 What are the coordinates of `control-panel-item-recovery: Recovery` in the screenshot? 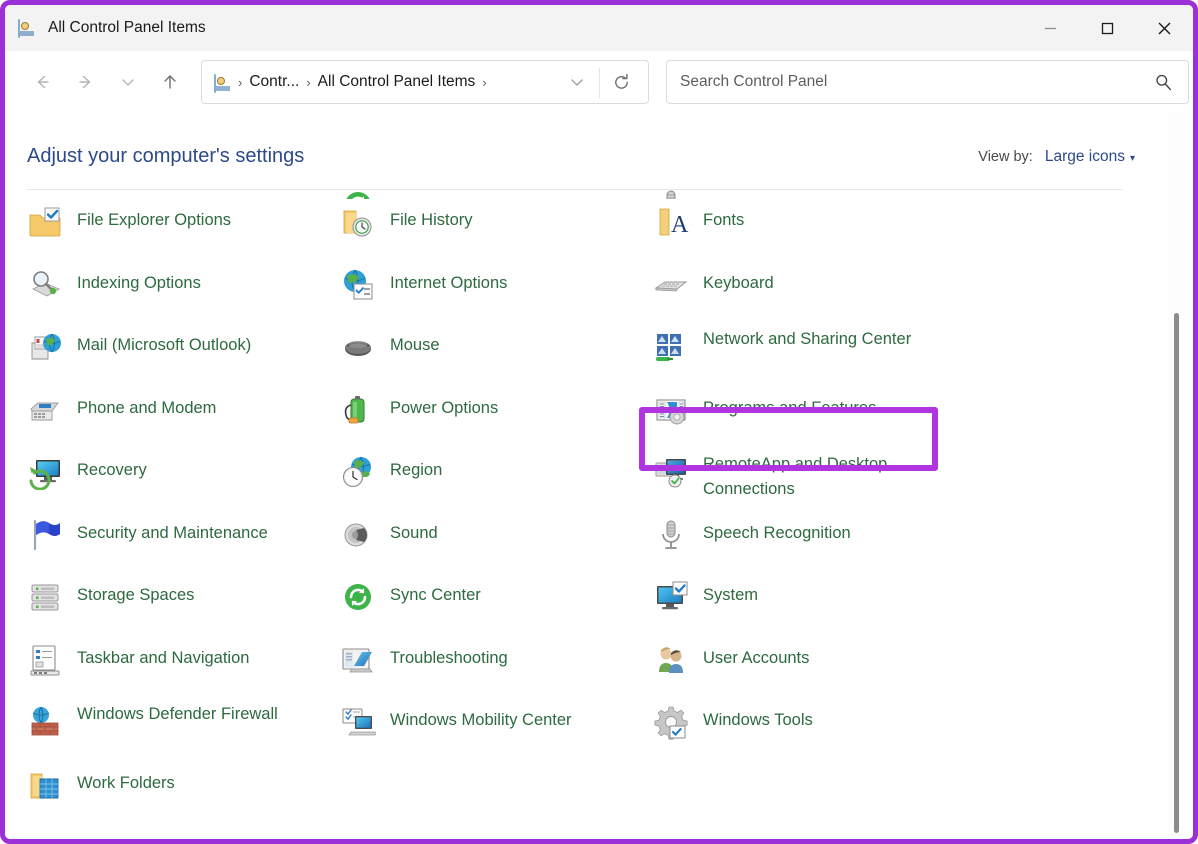 It's located at (183, 480).